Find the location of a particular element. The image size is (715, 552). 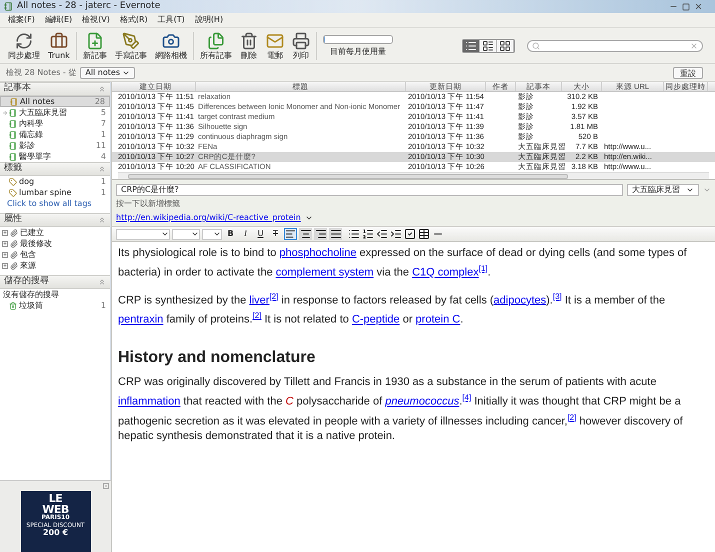

search-field is located at coordinates (615, 46).